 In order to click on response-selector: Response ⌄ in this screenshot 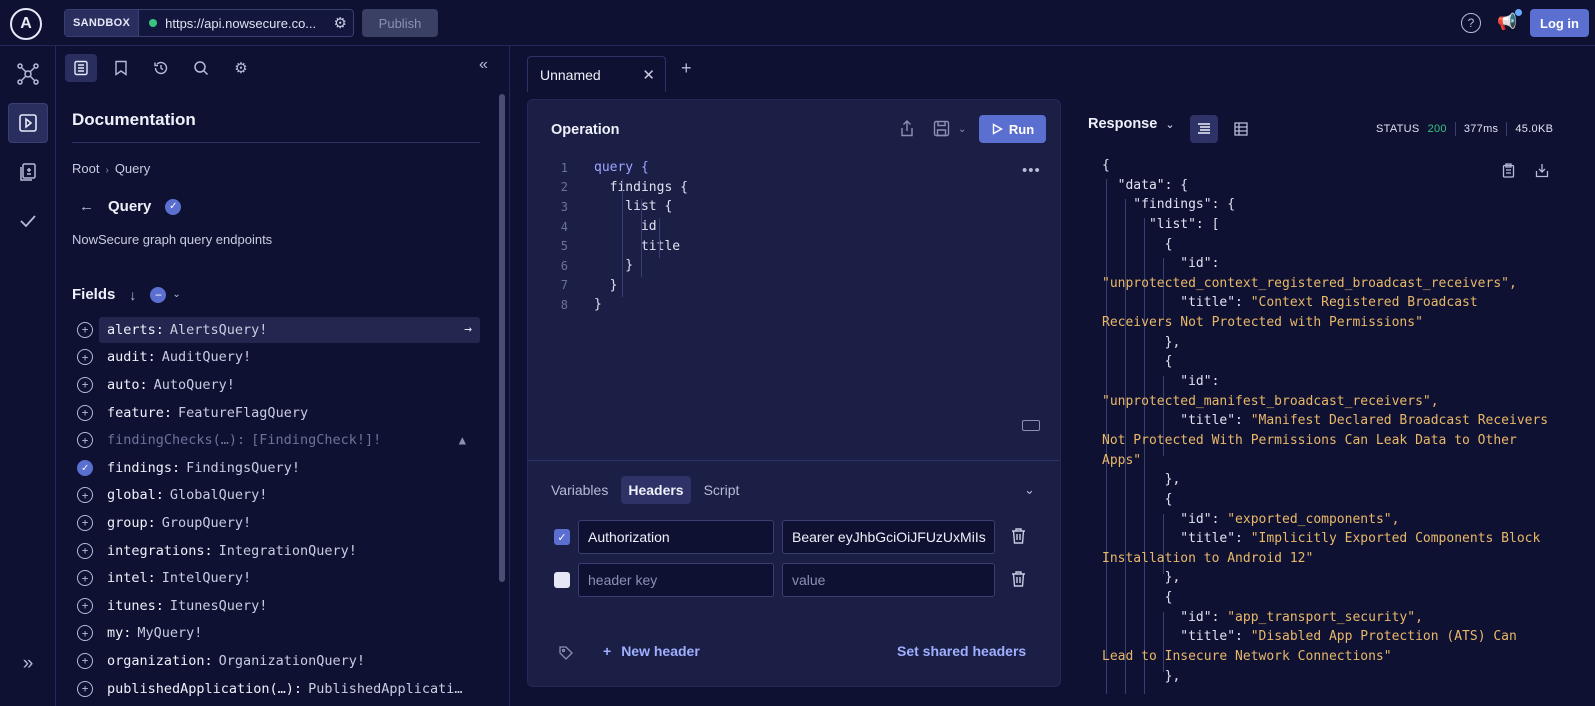, I will do `click(1131, 124)`.